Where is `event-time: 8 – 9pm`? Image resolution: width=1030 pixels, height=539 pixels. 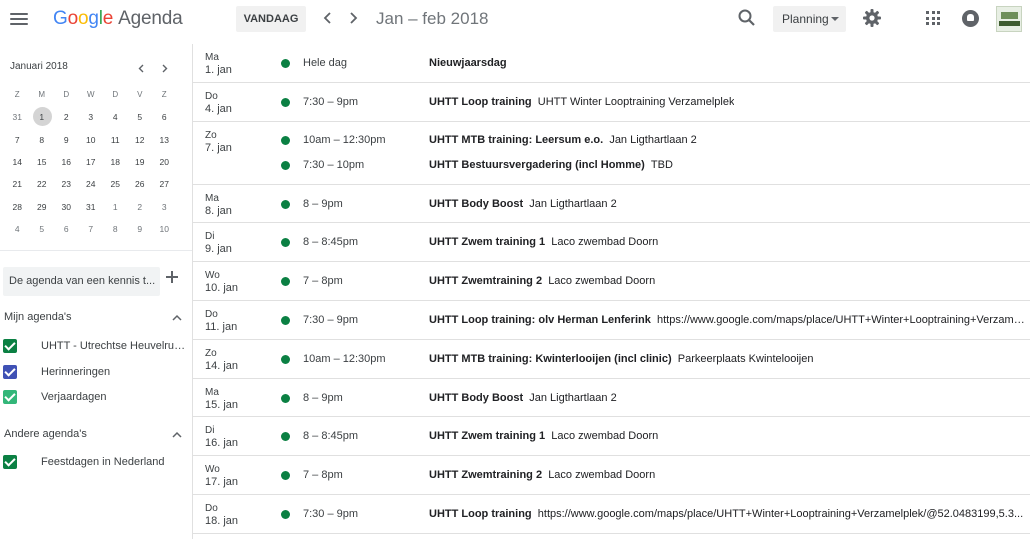
event-time: 8 – 9pm is located at coordinates (323, 203).